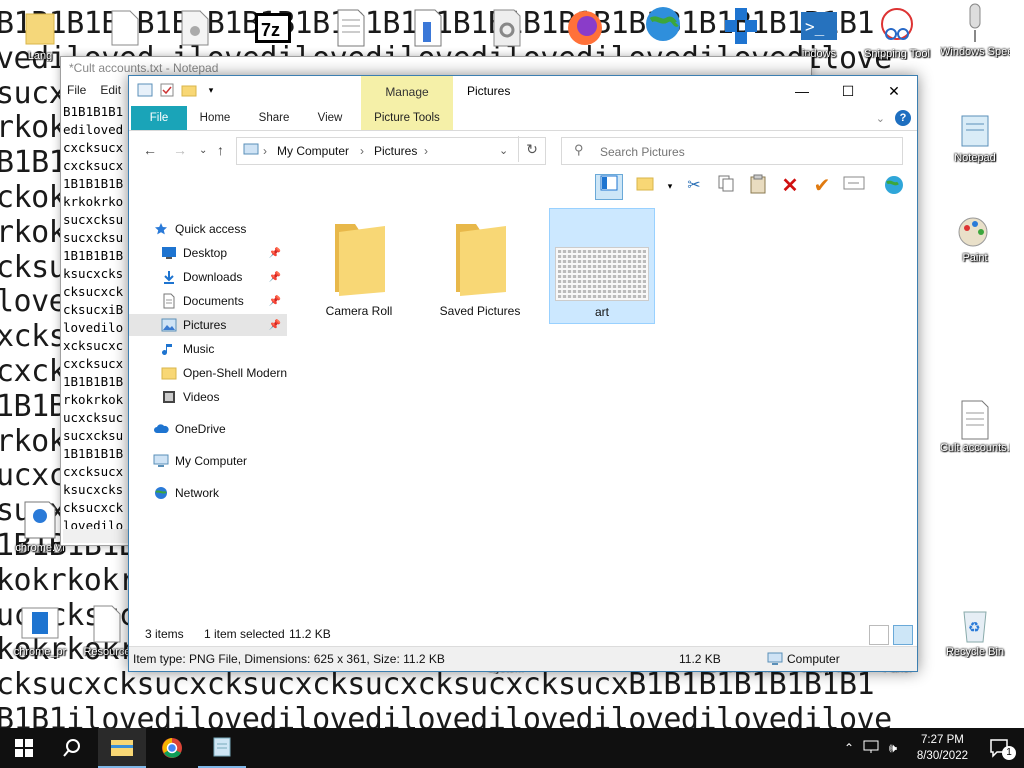 This screenshot has height=768, width=1024. What do you see at coordinates (222, 748) in the screenshot?
I see `taskbar-notepad` at bounding box center [222, 748].